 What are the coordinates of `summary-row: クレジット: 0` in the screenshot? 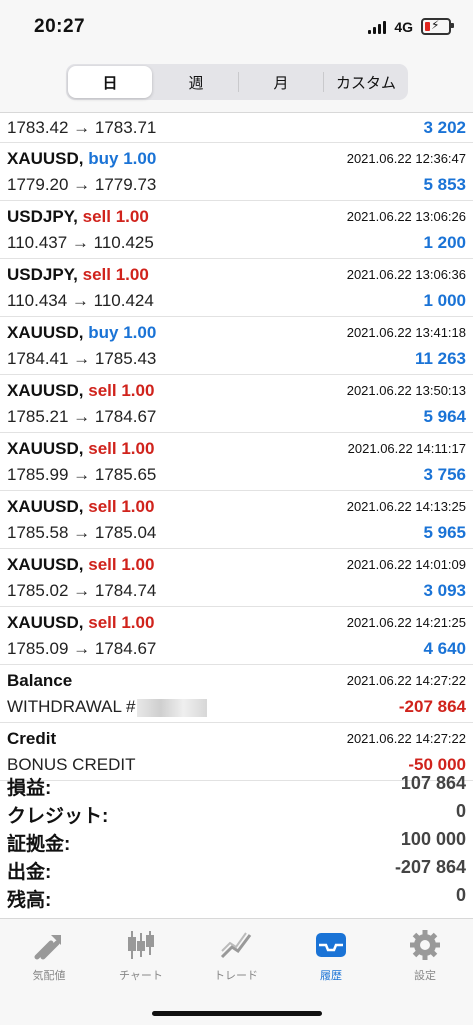 It's located at (236, 812).